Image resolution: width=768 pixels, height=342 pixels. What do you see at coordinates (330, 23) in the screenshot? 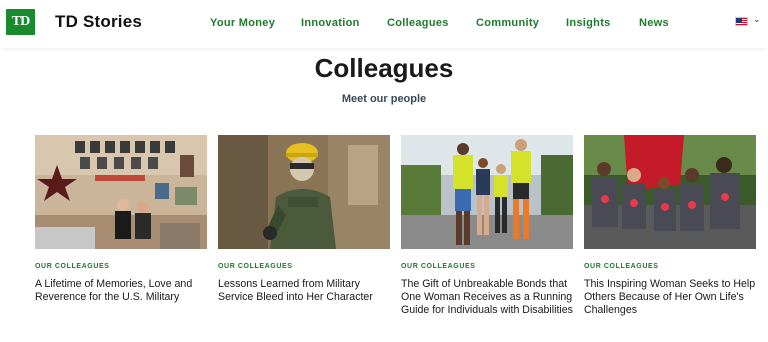
I see `nav-innovation: Innovation` at bounding box center [330, 23].